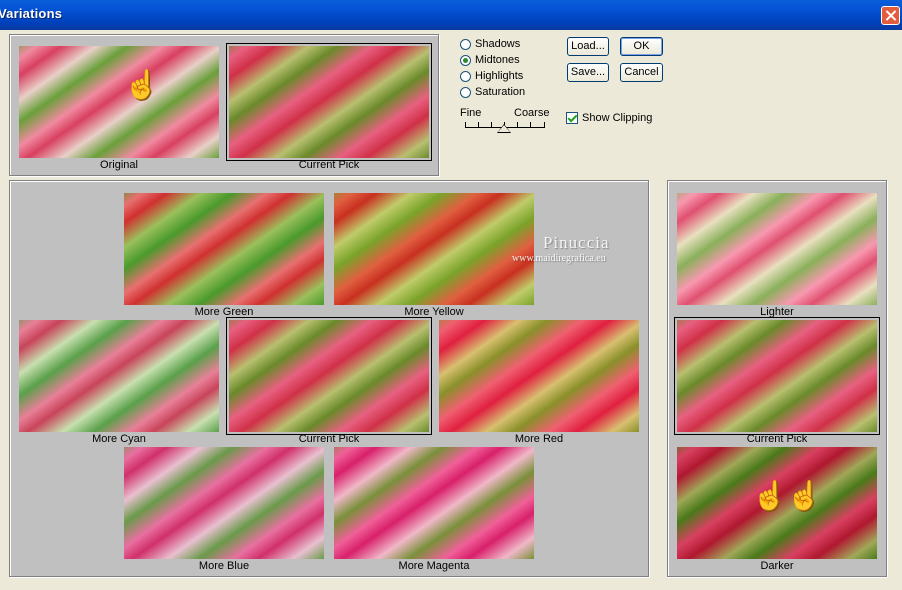 The image size is (902, 590). I want to click on coarseness-slider-thumb, so click(504, 128).